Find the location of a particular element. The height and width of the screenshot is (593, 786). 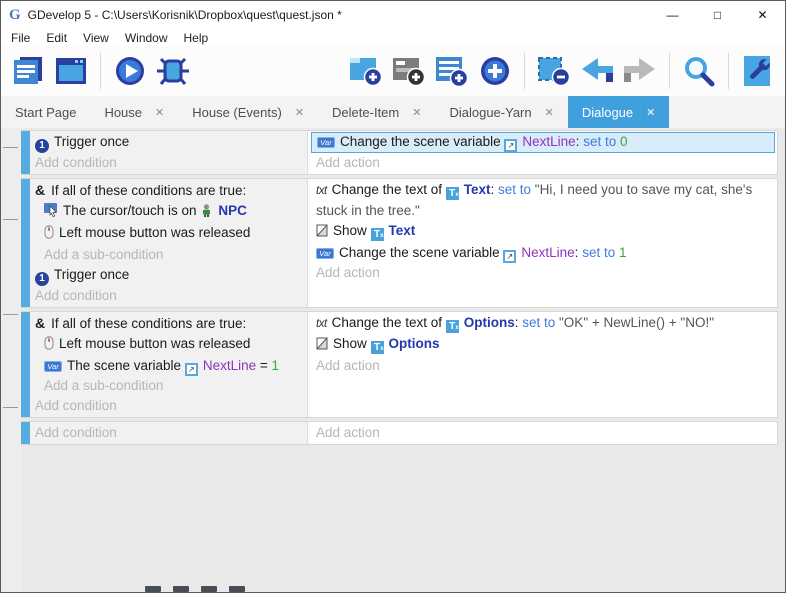

tab-delete-item: Delete-Item ✕ is located at coordinates (376, 112).